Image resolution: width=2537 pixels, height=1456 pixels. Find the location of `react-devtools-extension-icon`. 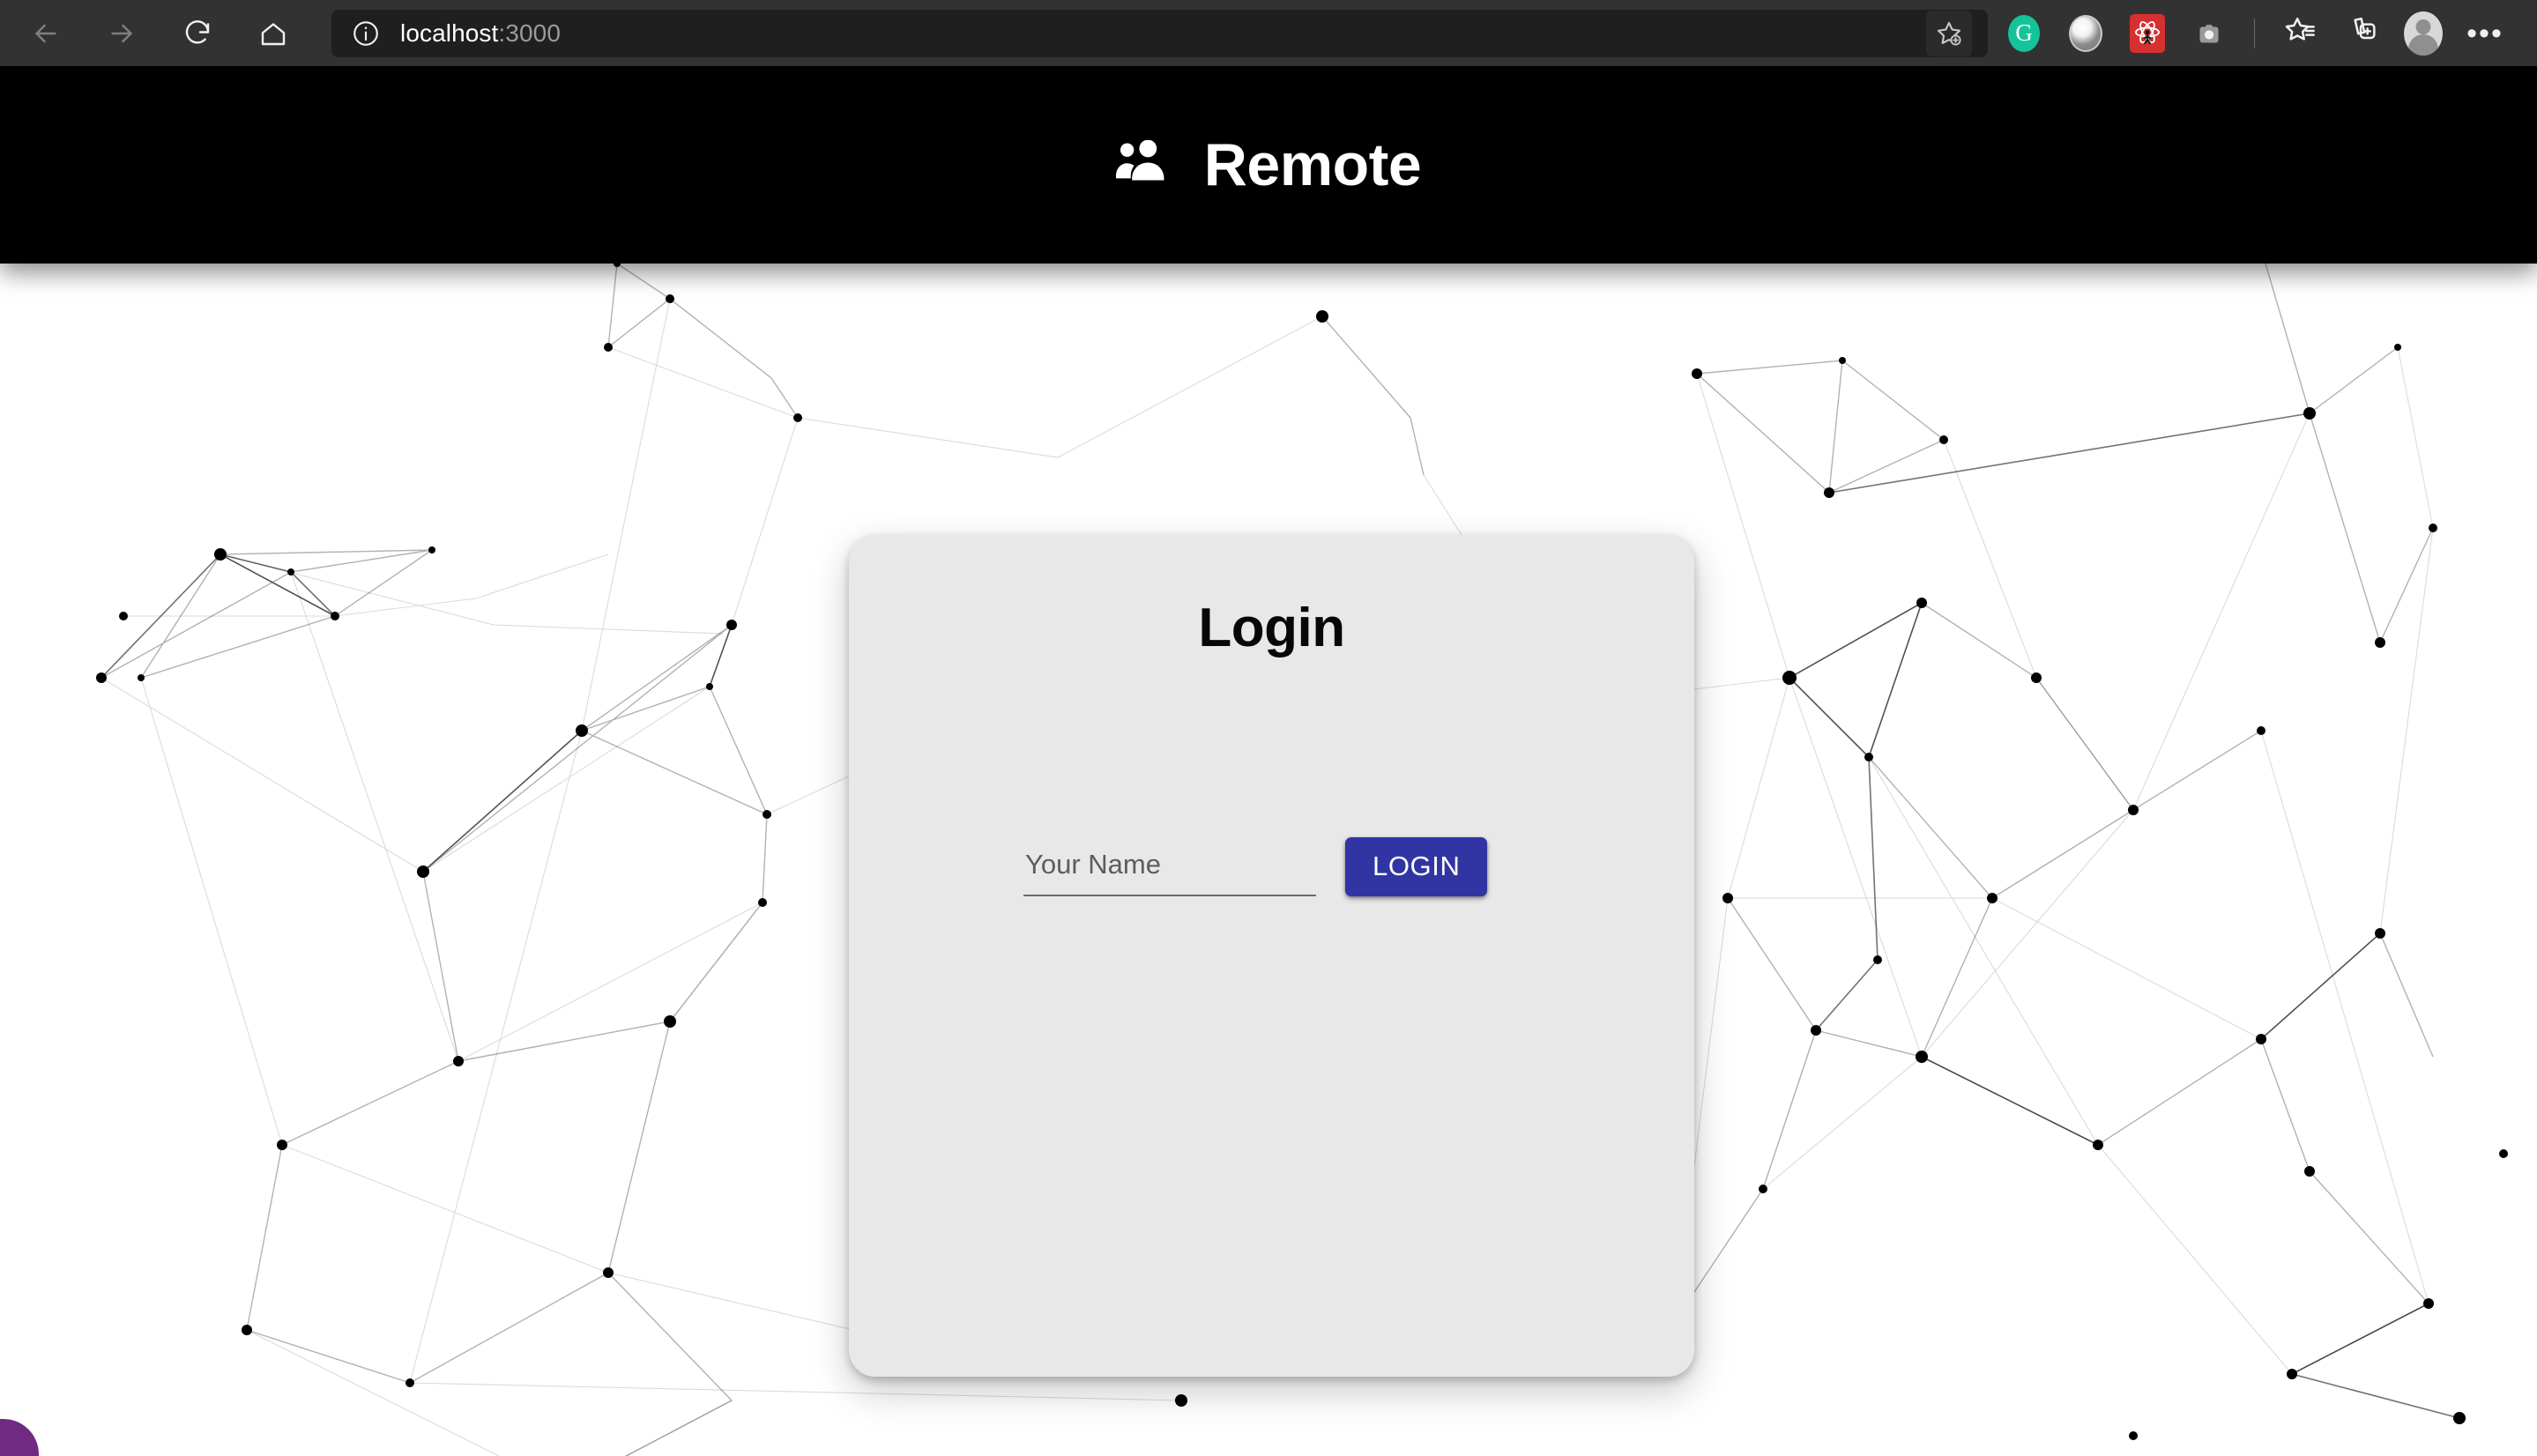

react-devtools-extension-icon is located at coordinates (2147, 33).